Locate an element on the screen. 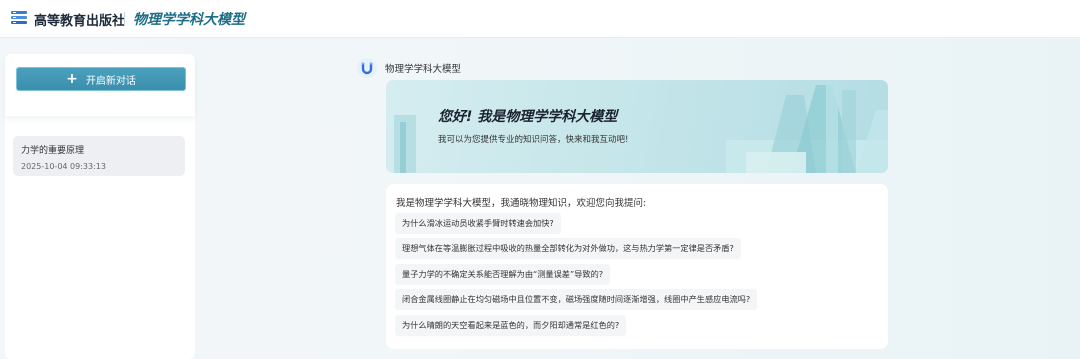  new-chat-label: 开启新对话 is located at coordinates (110, 81).